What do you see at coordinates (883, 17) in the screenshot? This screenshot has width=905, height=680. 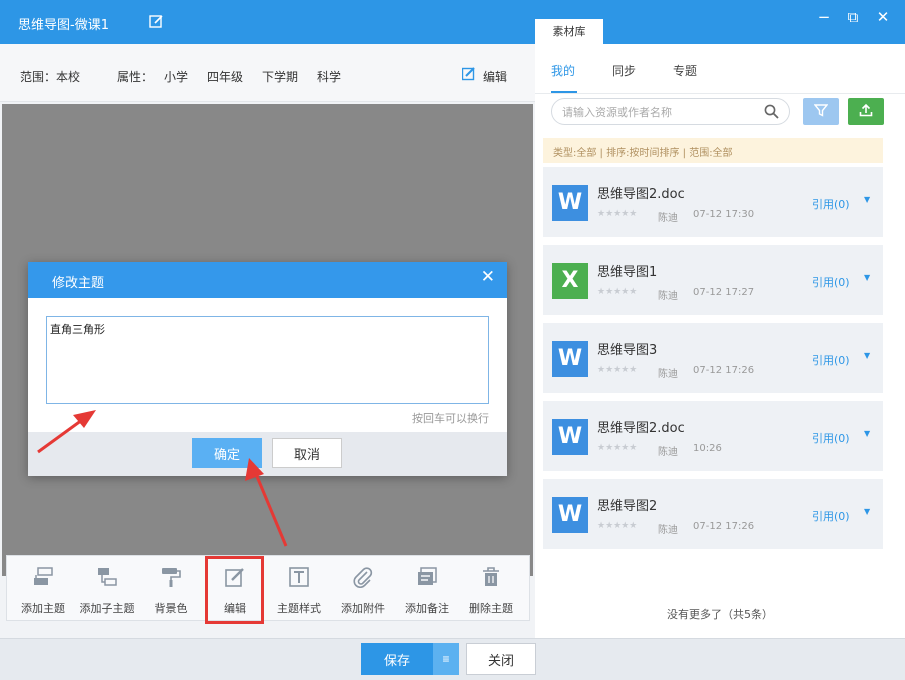 I see `close-window-button: ✕` at bounding box center [883, 17].